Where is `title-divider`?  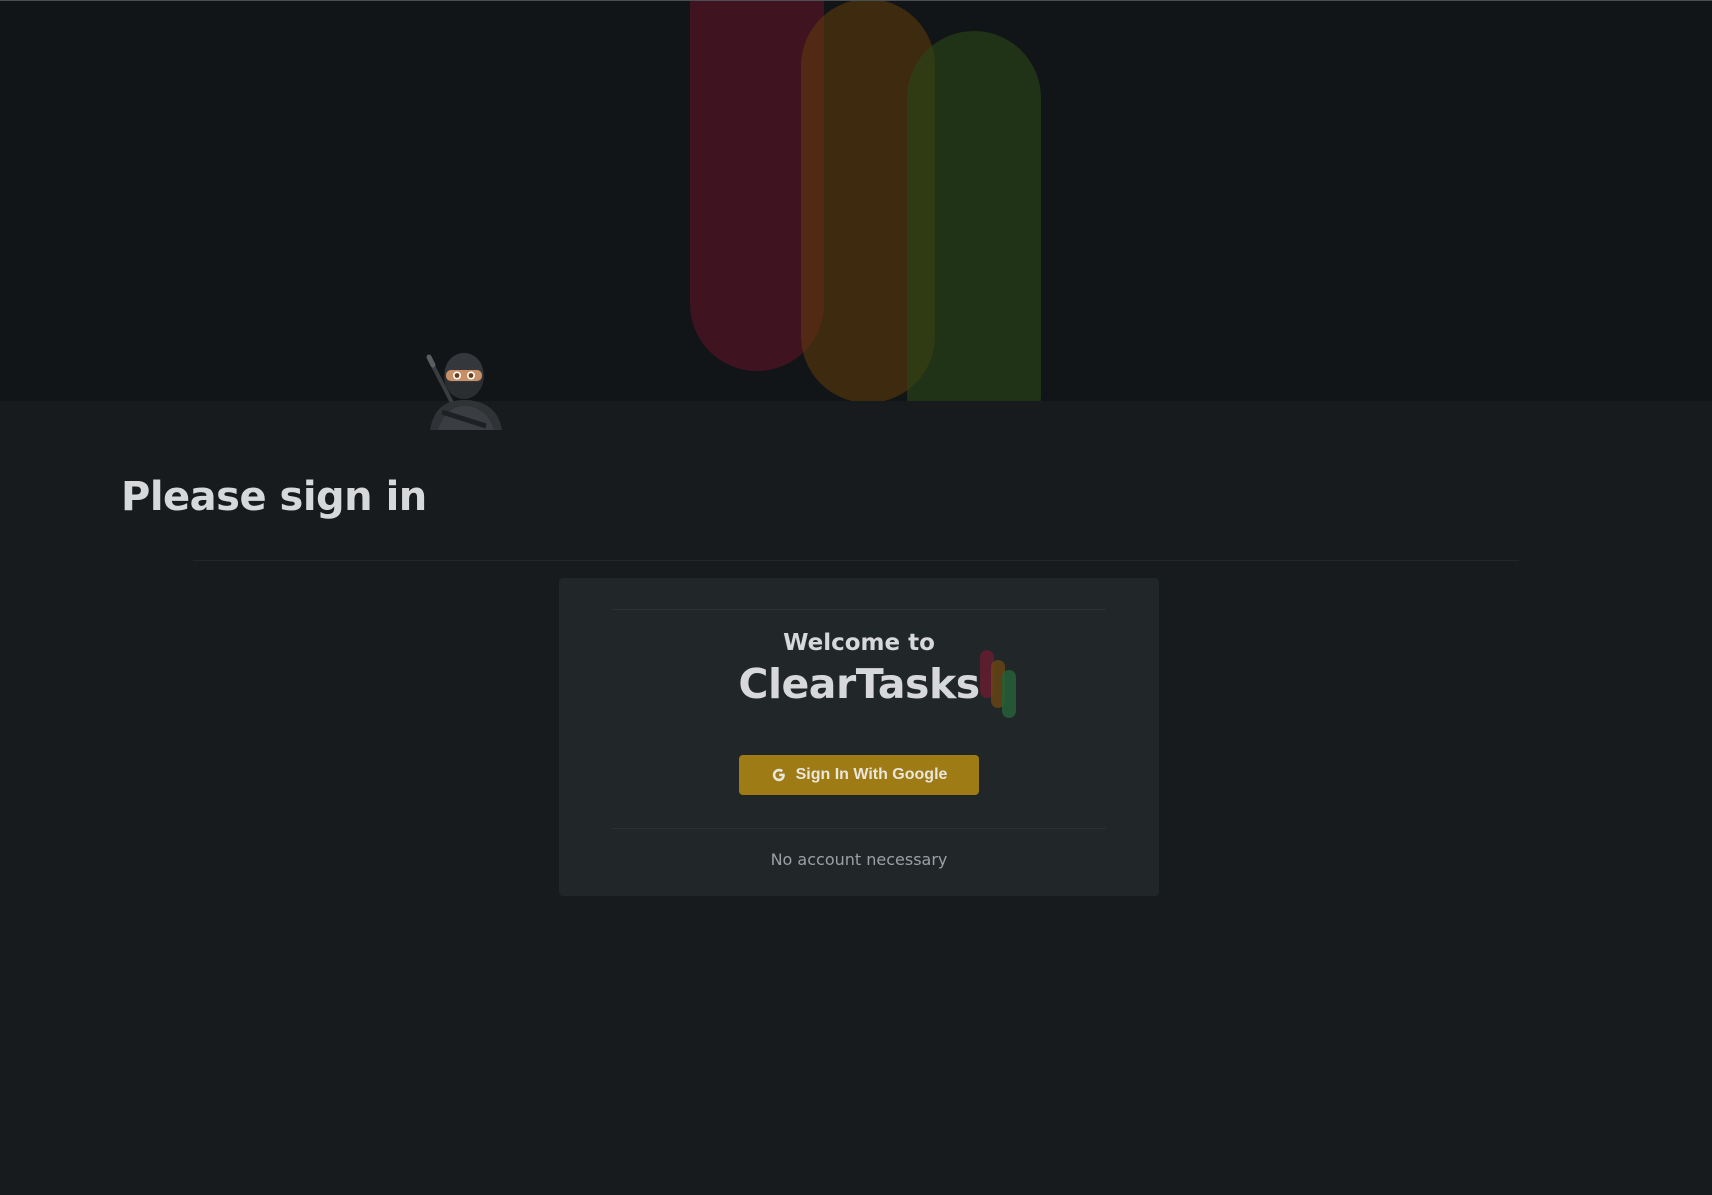 title-divider is located at coordinates (856, 560).